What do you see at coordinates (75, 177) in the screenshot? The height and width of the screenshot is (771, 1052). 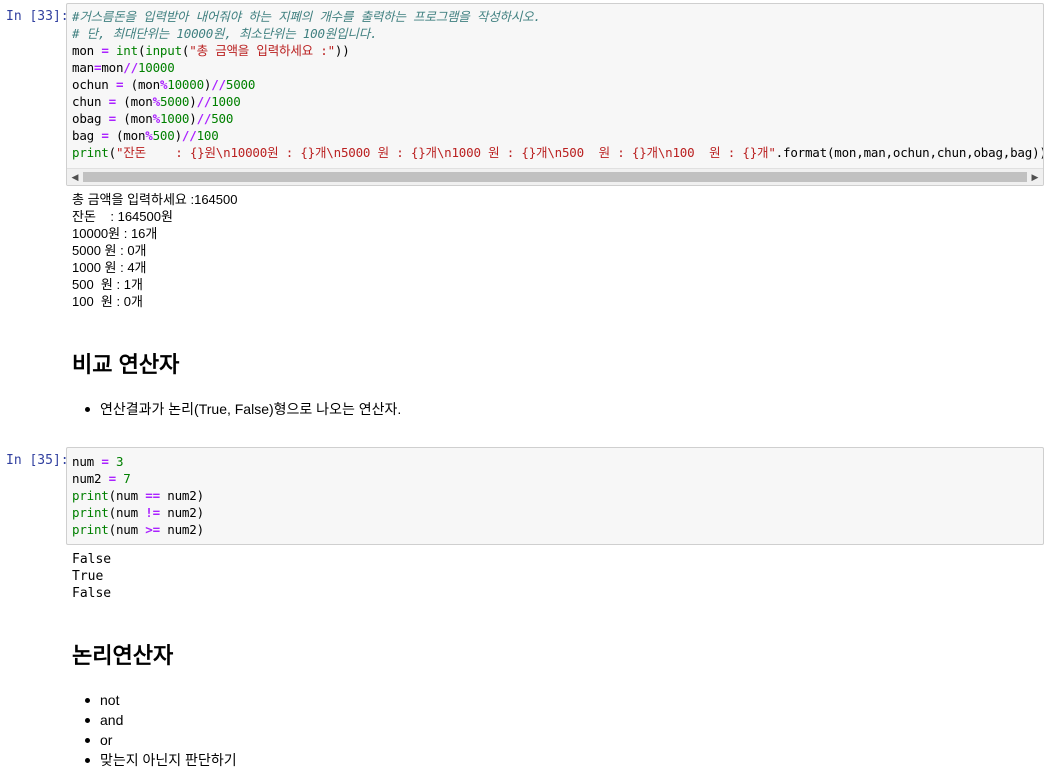 I see `scroll-left-arrow-icon: ◀` at bounding box center [75, 177].